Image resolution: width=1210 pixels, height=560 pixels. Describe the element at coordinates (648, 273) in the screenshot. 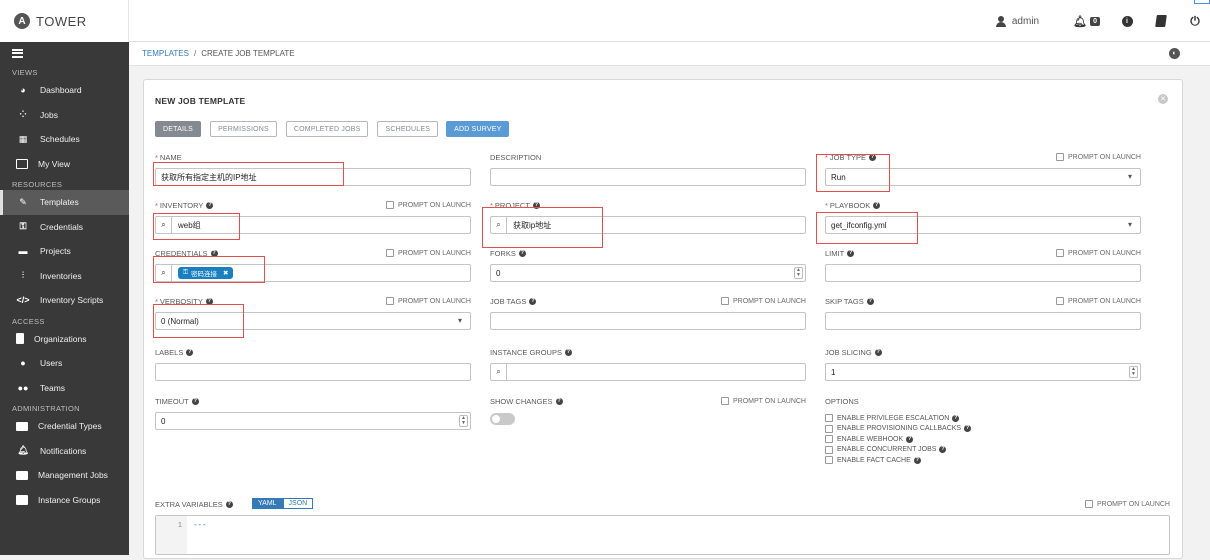

I see `forks-input: 0 ▲ ▼` at that location.